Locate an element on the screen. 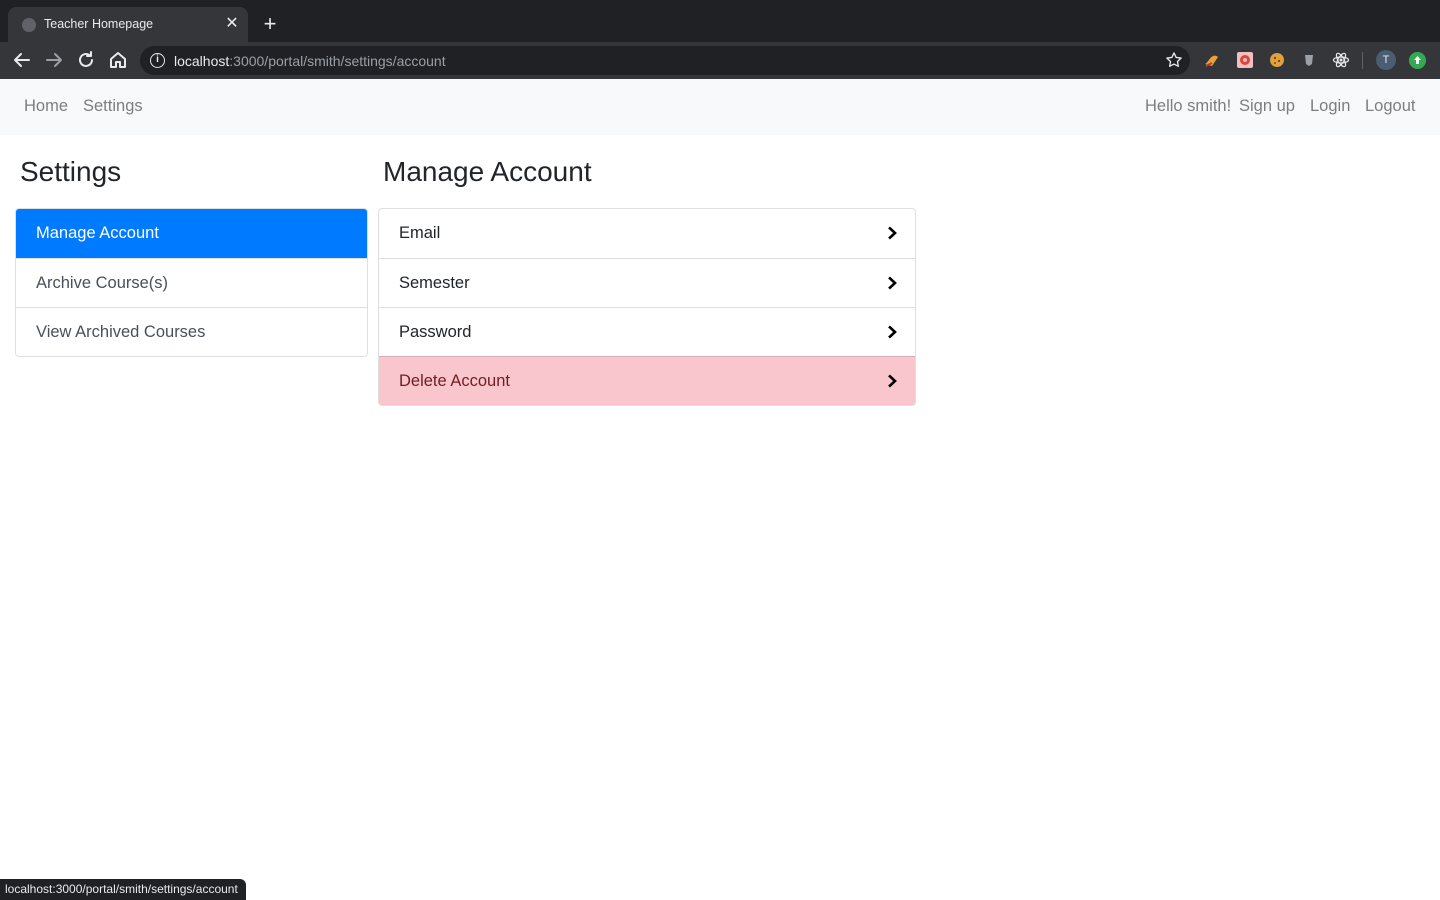 This screenshot has width=1440, height=900. account-item-password: Password is located at coordinates (647, 331).